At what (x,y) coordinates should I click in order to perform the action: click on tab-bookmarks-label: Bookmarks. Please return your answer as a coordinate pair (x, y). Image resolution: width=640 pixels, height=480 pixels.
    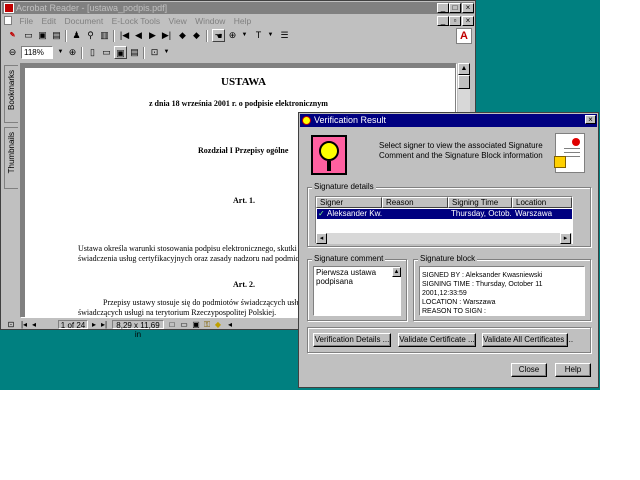
    Looking at the image, I should click on (11, 90).